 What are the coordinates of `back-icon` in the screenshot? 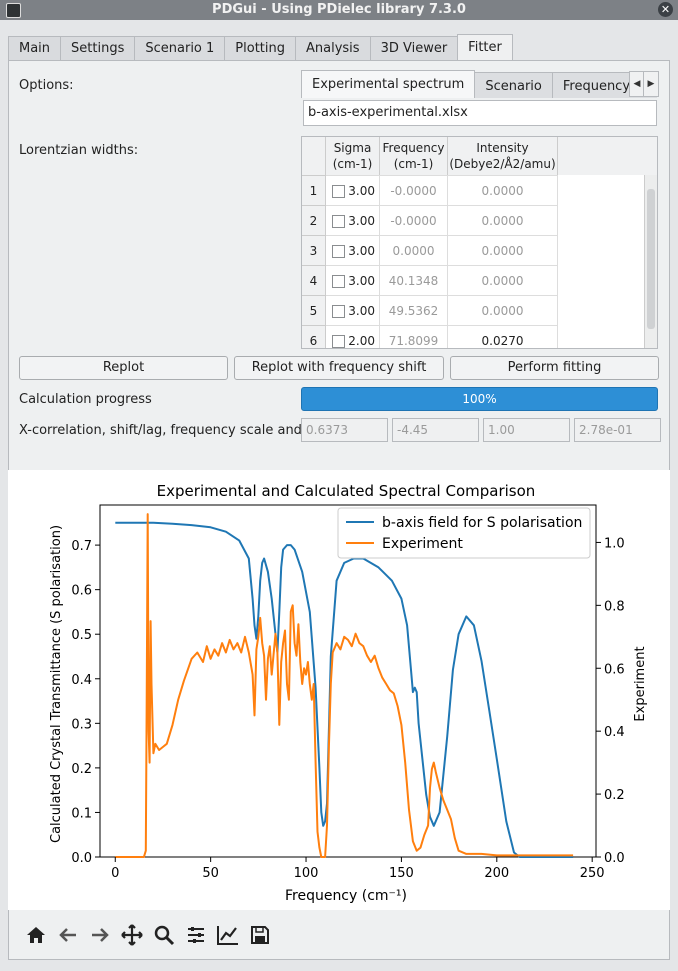 It's located at (68, 935).